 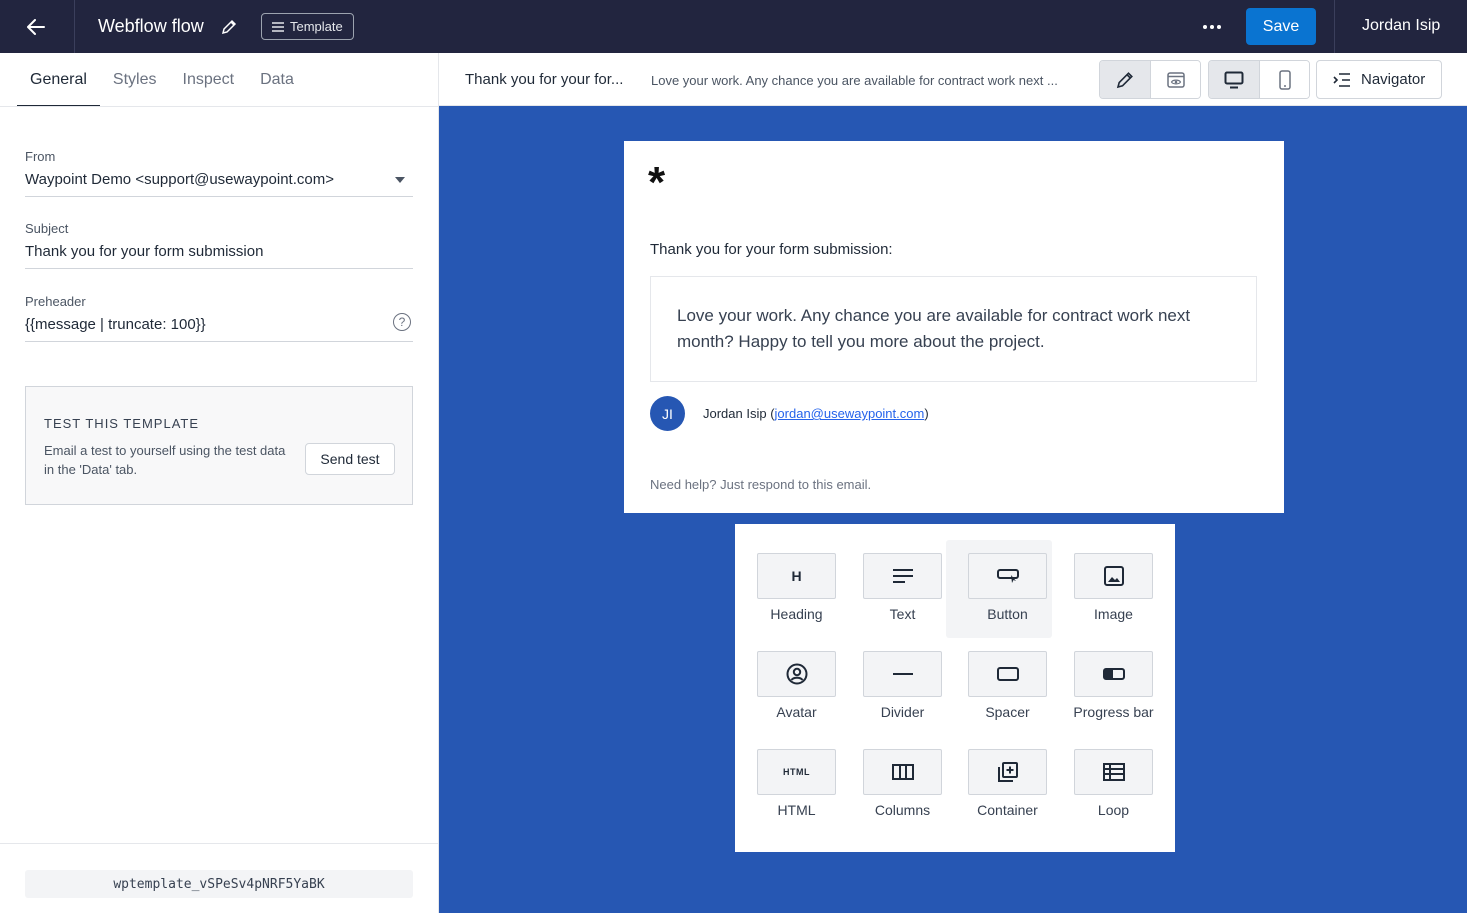 I want to click on block-label: Loop, so click(x=1113, y=810).